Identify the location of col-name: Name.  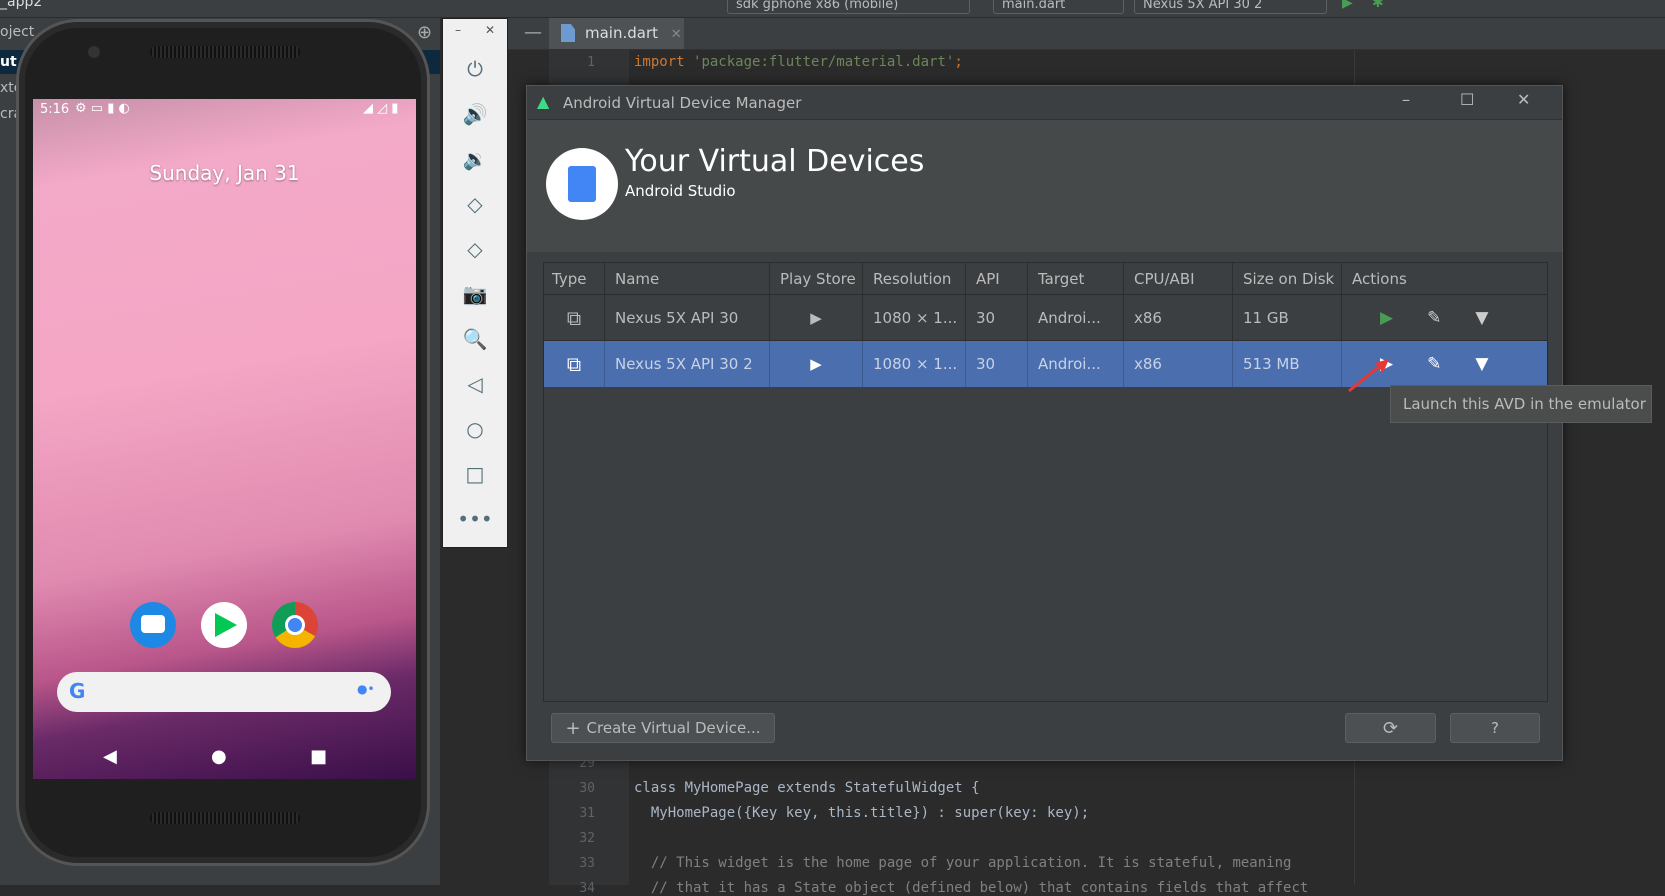
(687, 278).